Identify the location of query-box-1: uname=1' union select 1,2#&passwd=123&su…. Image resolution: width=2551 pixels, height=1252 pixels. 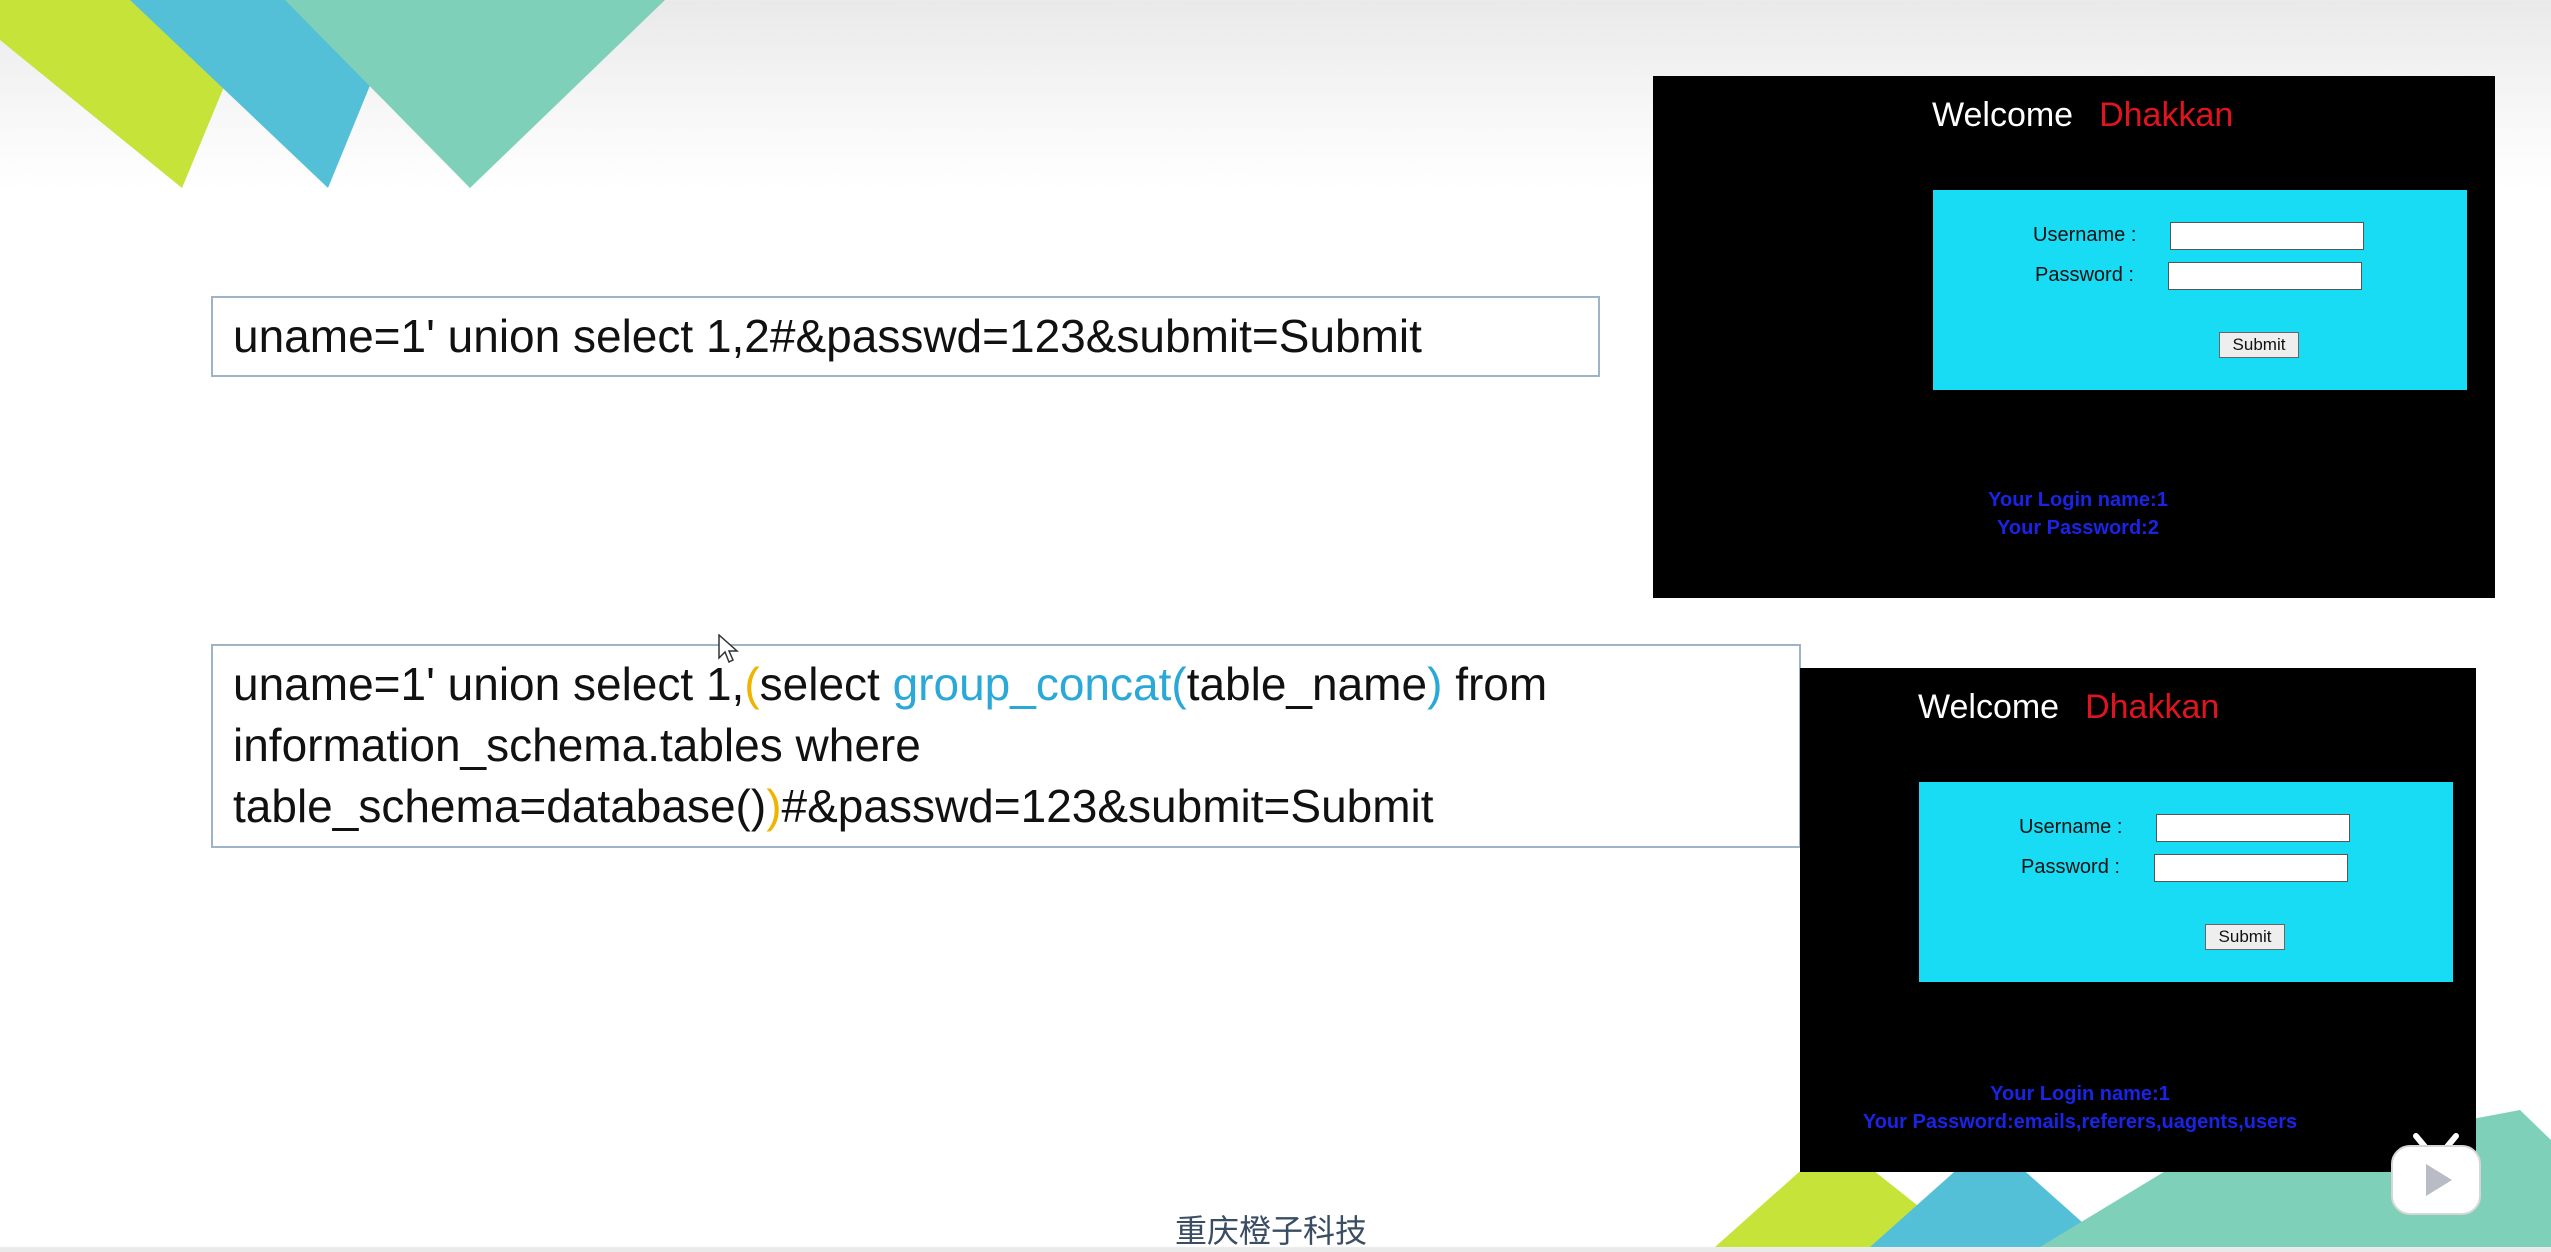
(905, 336).